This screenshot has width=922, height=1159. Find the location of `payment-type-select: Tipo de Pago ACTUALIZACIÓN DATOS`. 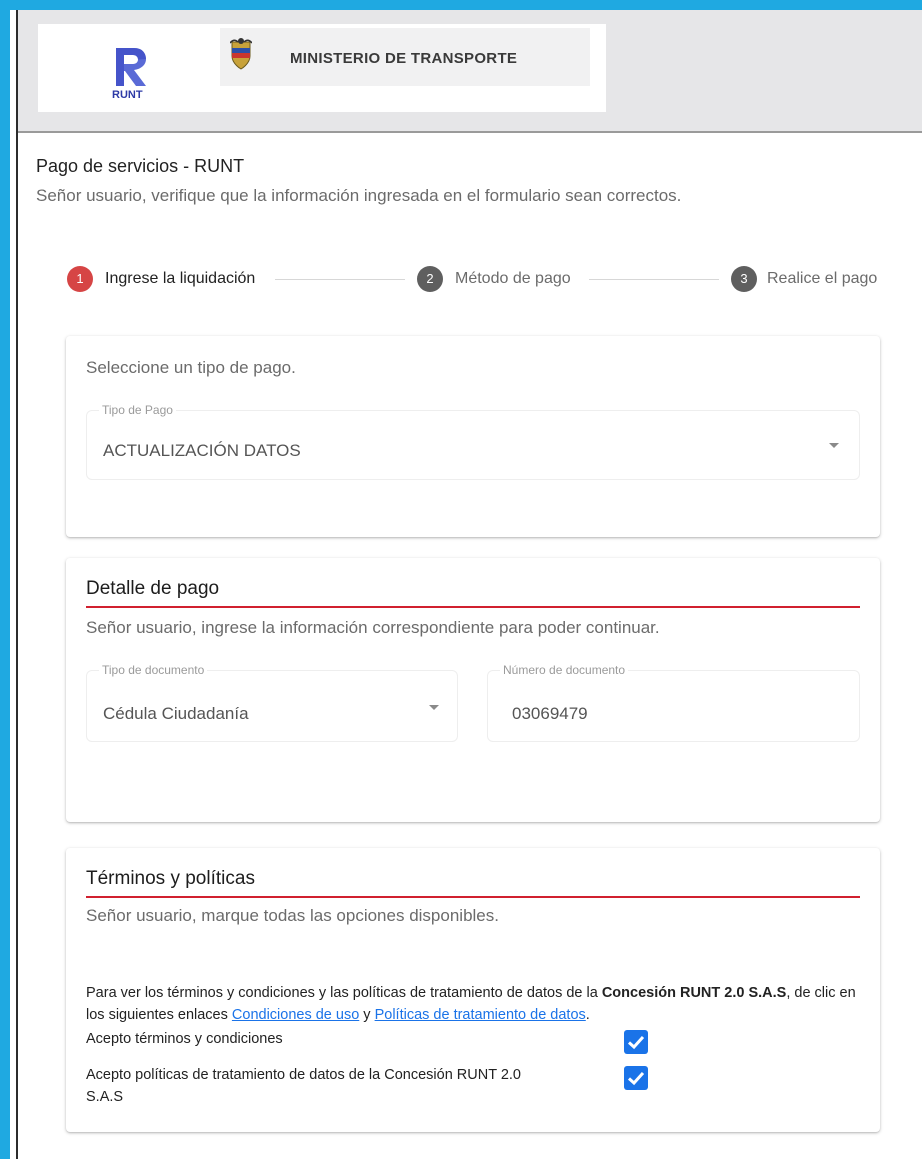

payment-type-select: Tipo de Pago ACTUALIZACIÓN DATOS is located at coordinates (473, 441).